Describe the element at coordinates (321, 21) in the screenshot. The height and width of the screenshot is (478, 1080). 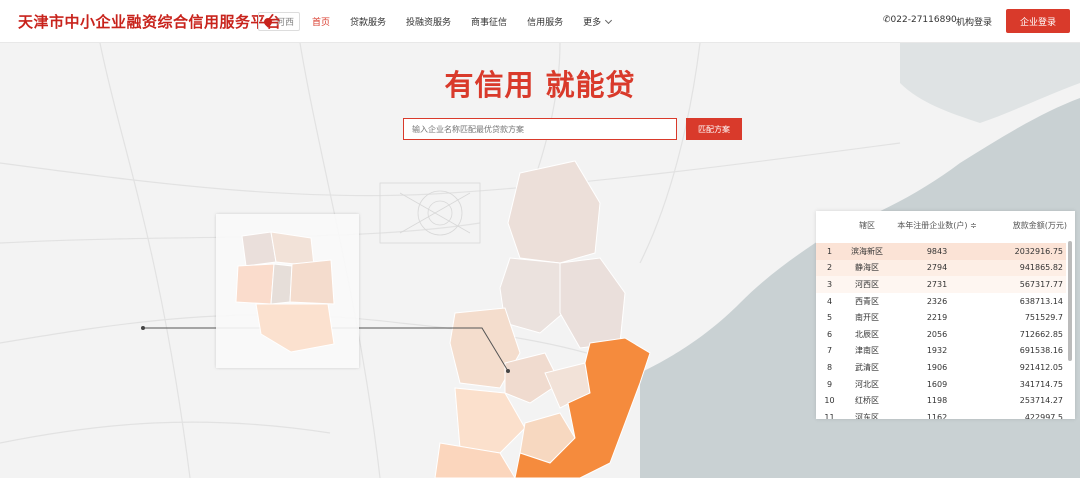
I see `nav-home: 首页` at that location.